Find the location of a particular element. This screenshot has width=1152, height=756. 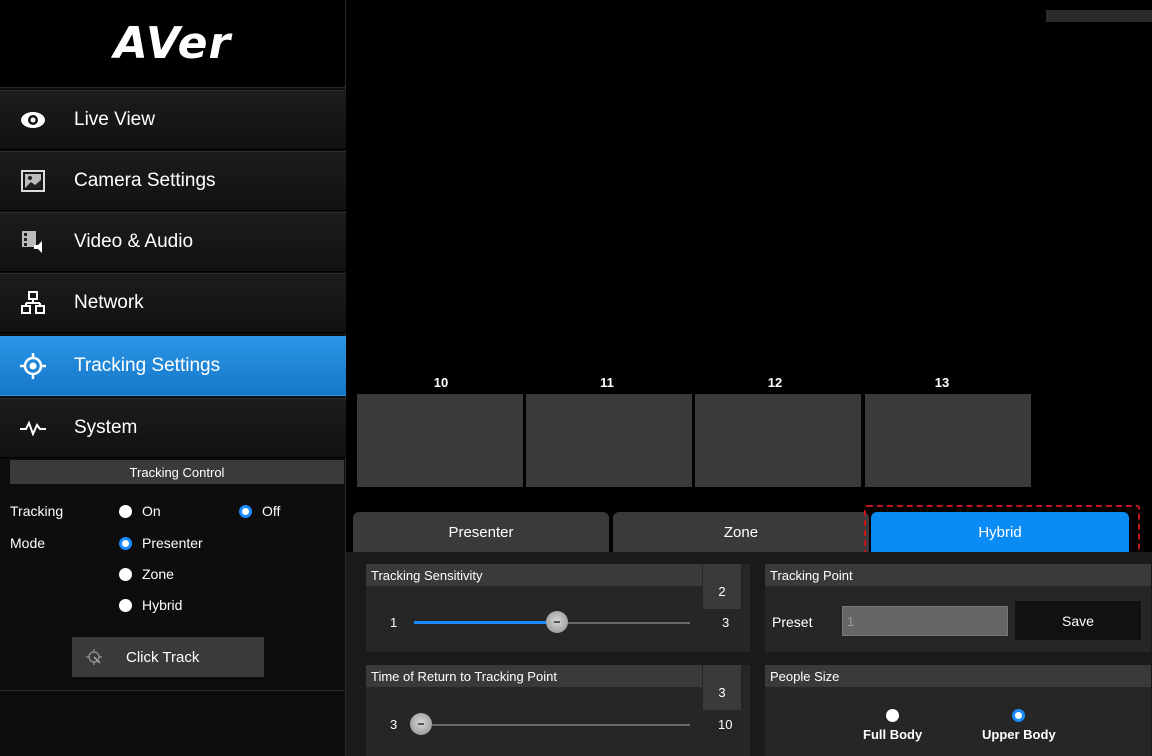

tracking-sensitivity-value: 2 is located at coordinates (722, 586).